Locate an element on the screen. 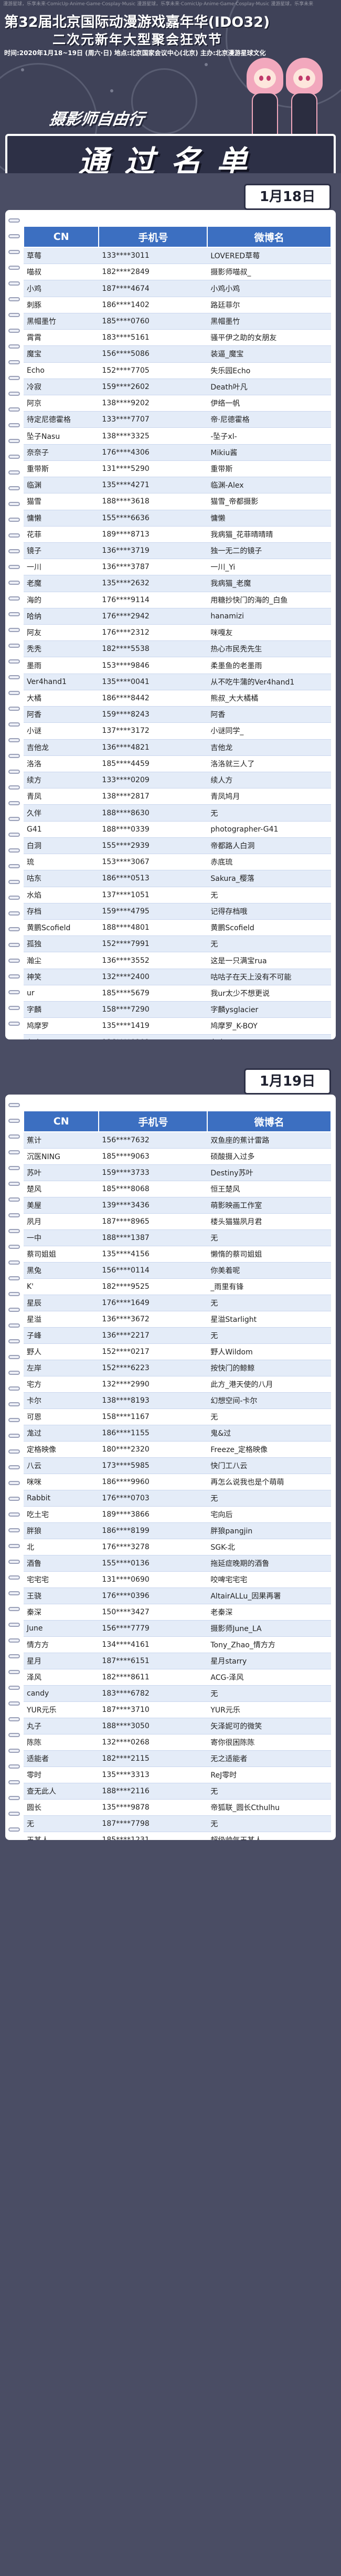 This screenshot has height=2576, width=341. column-header-cn: CN is located at coordinates (61, 237).